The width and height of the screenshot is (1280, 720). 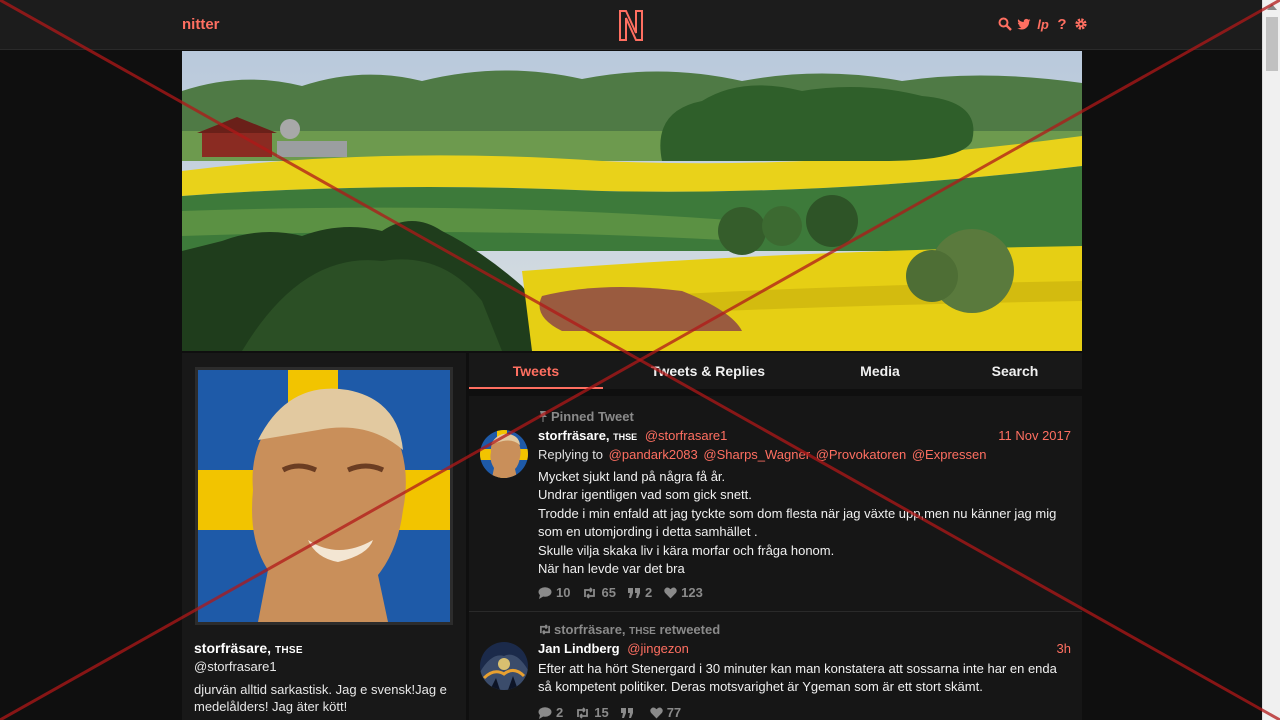 I want to click on tab-tweets: Tweets, so click(x=536, y=371).